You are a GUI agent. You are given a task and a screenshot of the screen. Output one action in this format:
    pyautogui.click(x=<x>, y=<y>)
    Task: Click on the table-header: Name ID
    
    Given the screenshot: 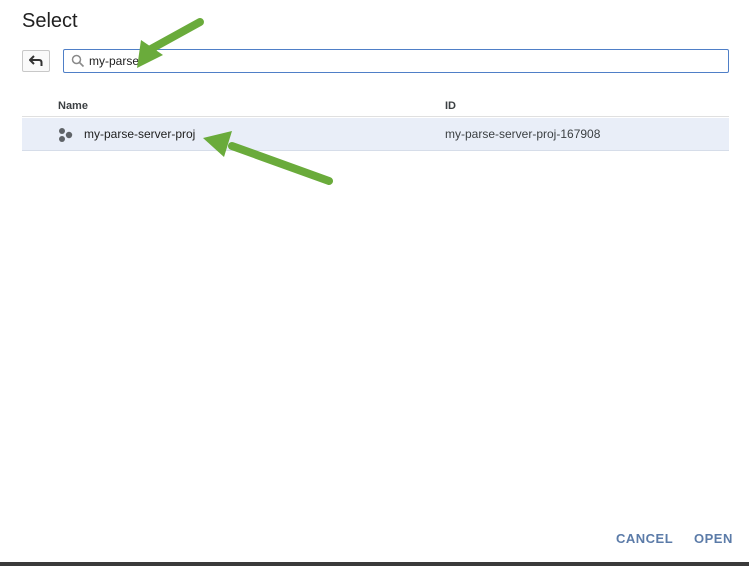 What is the action you would take?
    pyautogui.click(x=375, y=106)
    